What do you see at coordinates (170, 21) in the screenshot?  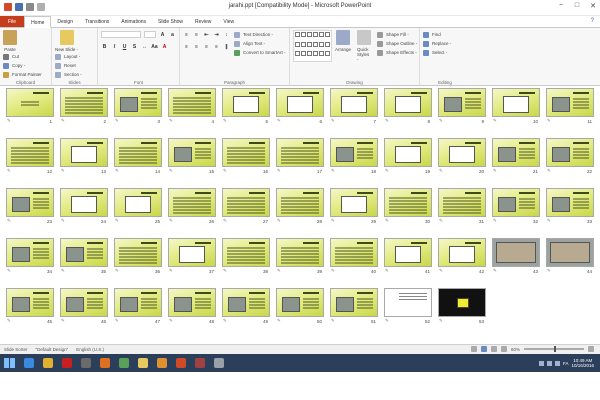 I see `tab-slide-show: Slide Show` at bounding box center [170, 21].